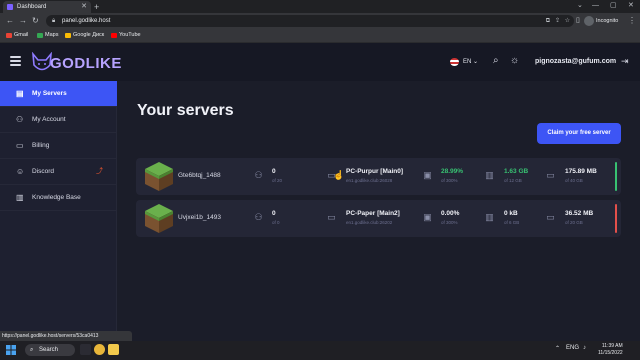 Image resolution: width=640 pixels, height=360 pixels. What do you see at coordinates (99, 171) in the screenshot?
I see `external-link-icon: ⤴` at bounding box center [99, 171].